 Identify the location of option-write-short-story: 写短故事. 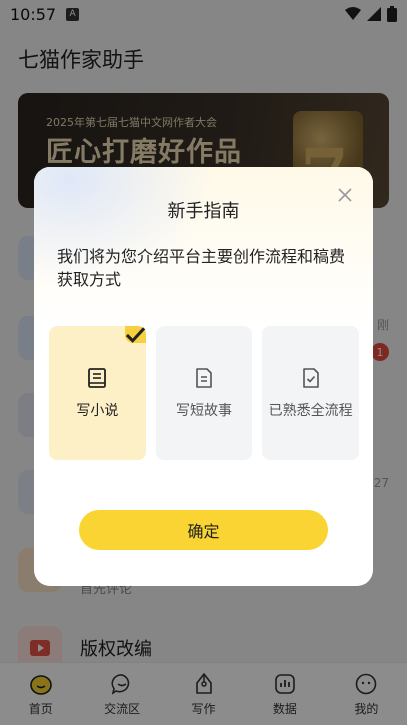
(204, 393).